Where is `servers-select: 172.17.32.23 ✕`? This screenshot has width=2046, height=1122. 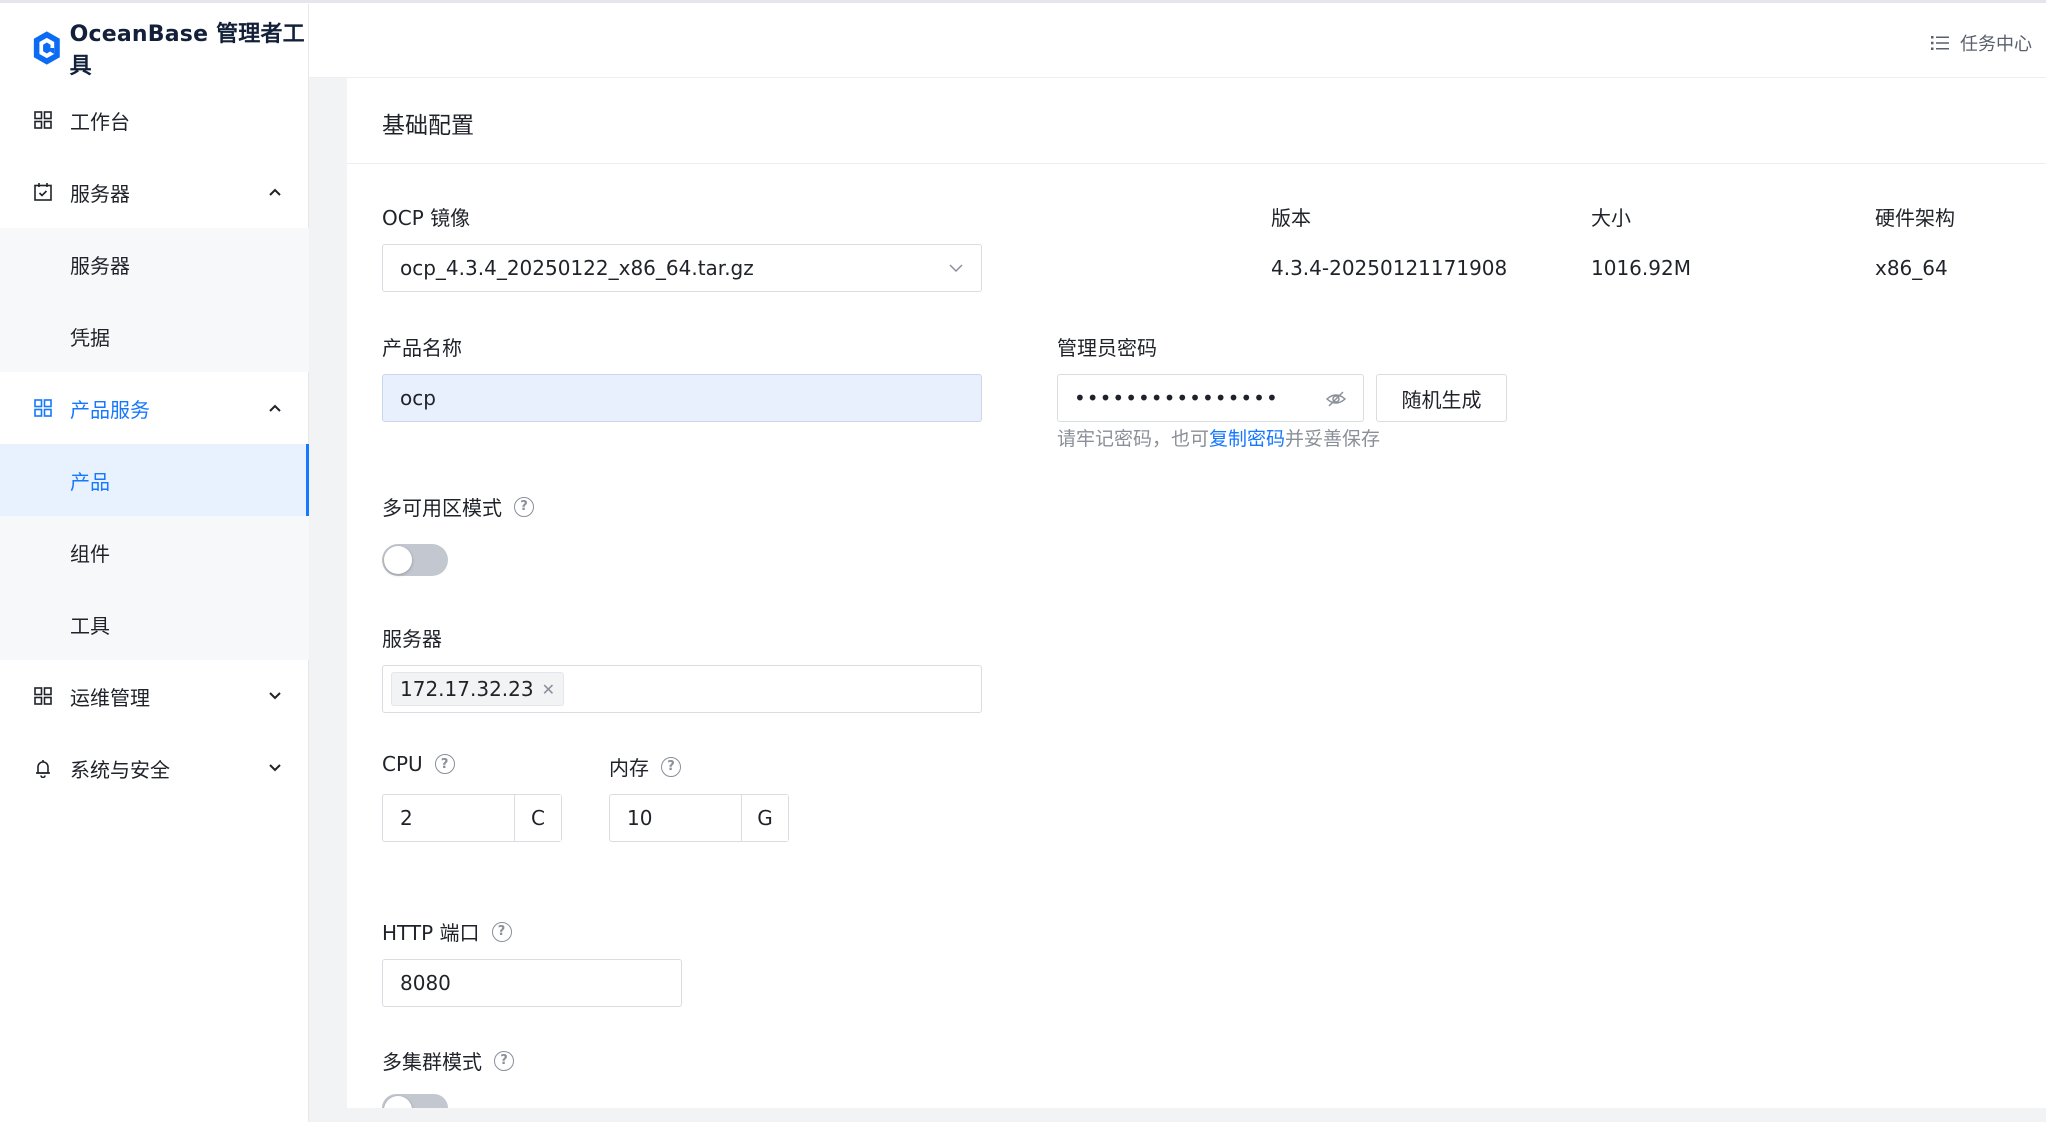 servers-select: 172.17.32.23 ✕ is located at coordinates (682, 689).